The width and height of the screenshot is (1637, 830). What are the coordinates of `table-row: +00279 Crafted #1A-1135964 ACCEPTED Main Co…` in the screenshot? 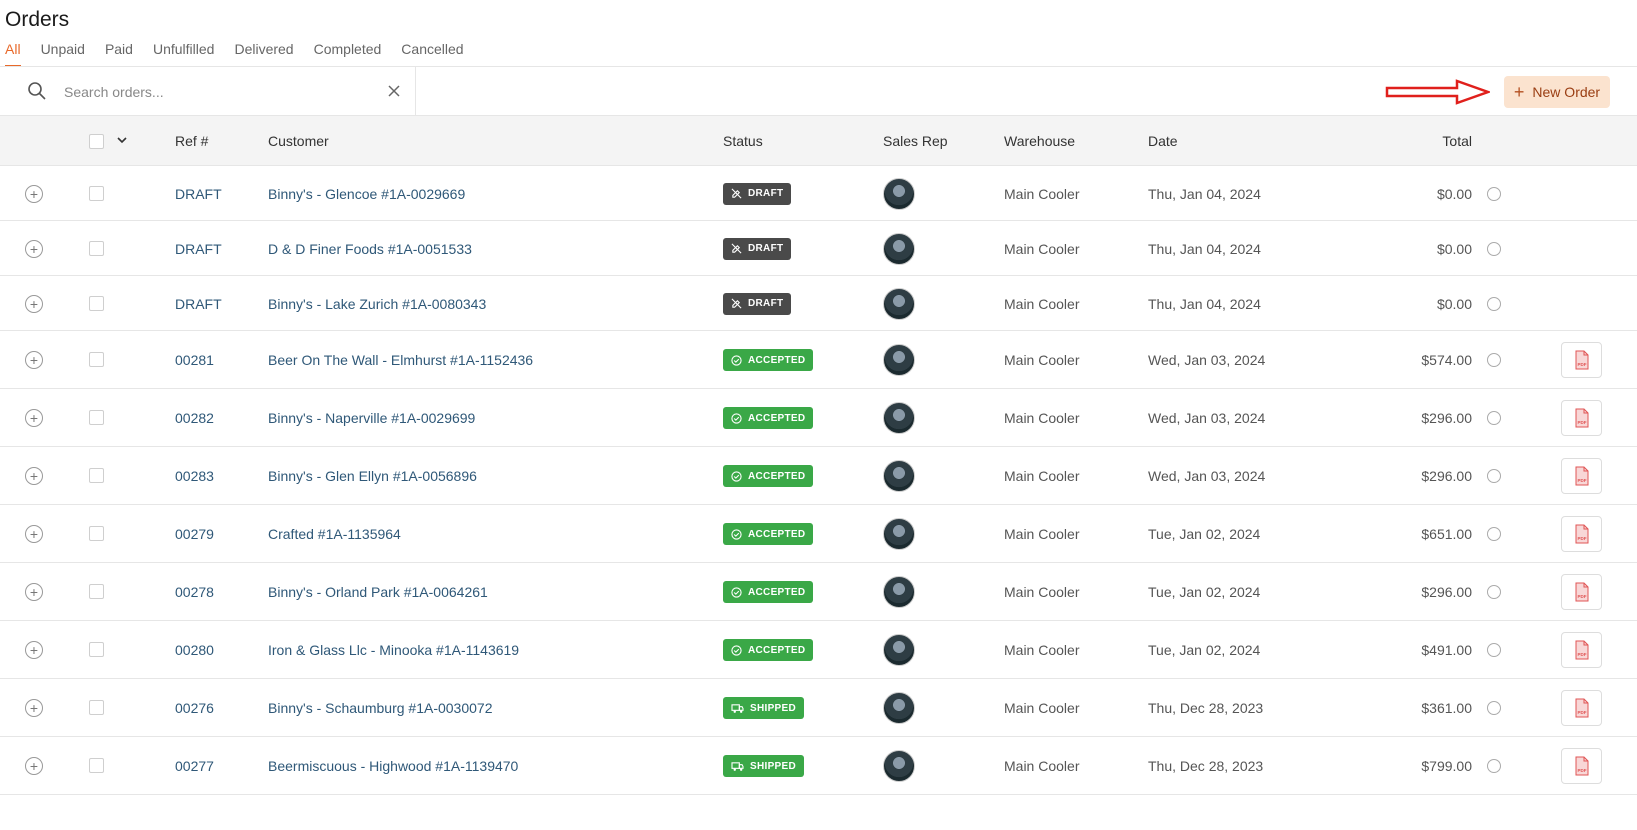 It's located at (818, 534).